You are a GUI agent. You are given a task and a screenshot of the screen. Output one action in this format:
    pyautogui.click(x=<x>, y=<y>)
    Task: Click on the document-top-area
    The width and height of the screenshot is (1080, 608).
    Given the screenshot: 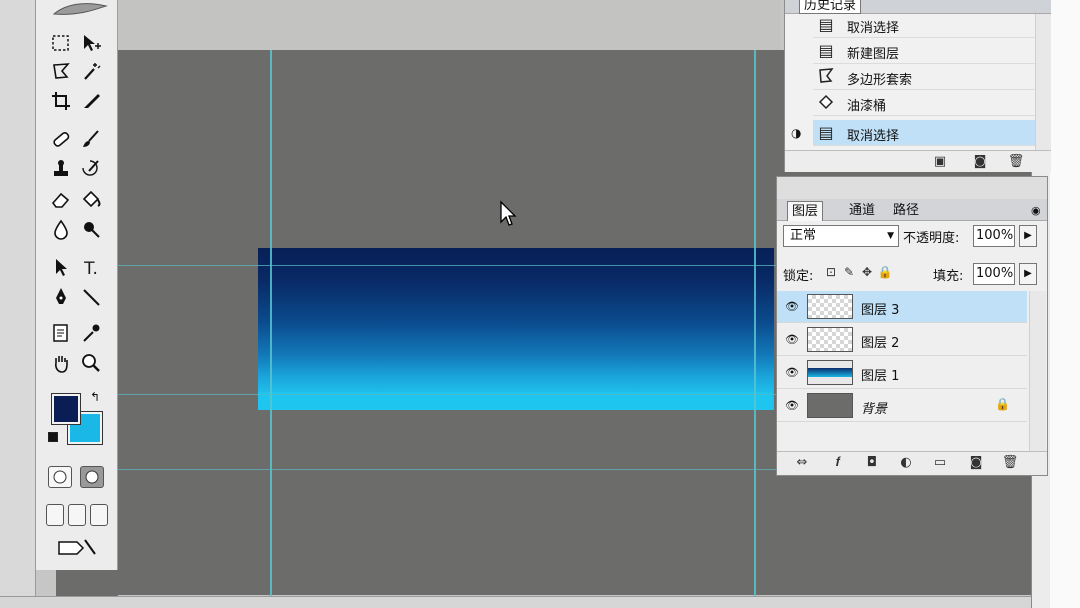 What is the action you would take?
    pyautogui.click(x=449, y=25)
    